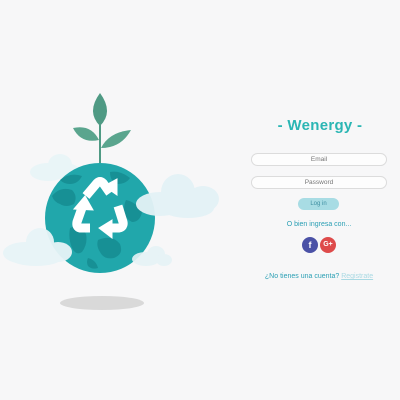  Describe the element at coordinates (302, 276) in the screenshot. I see `register-question: ¿No tienes una cuenta?` at that location.